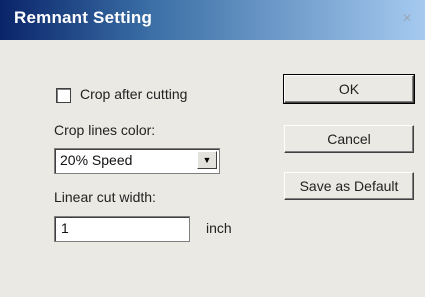 This screenshot has height=297, width=425. I want to click on crop-after-cutting-checkbox, so click(63, 95).